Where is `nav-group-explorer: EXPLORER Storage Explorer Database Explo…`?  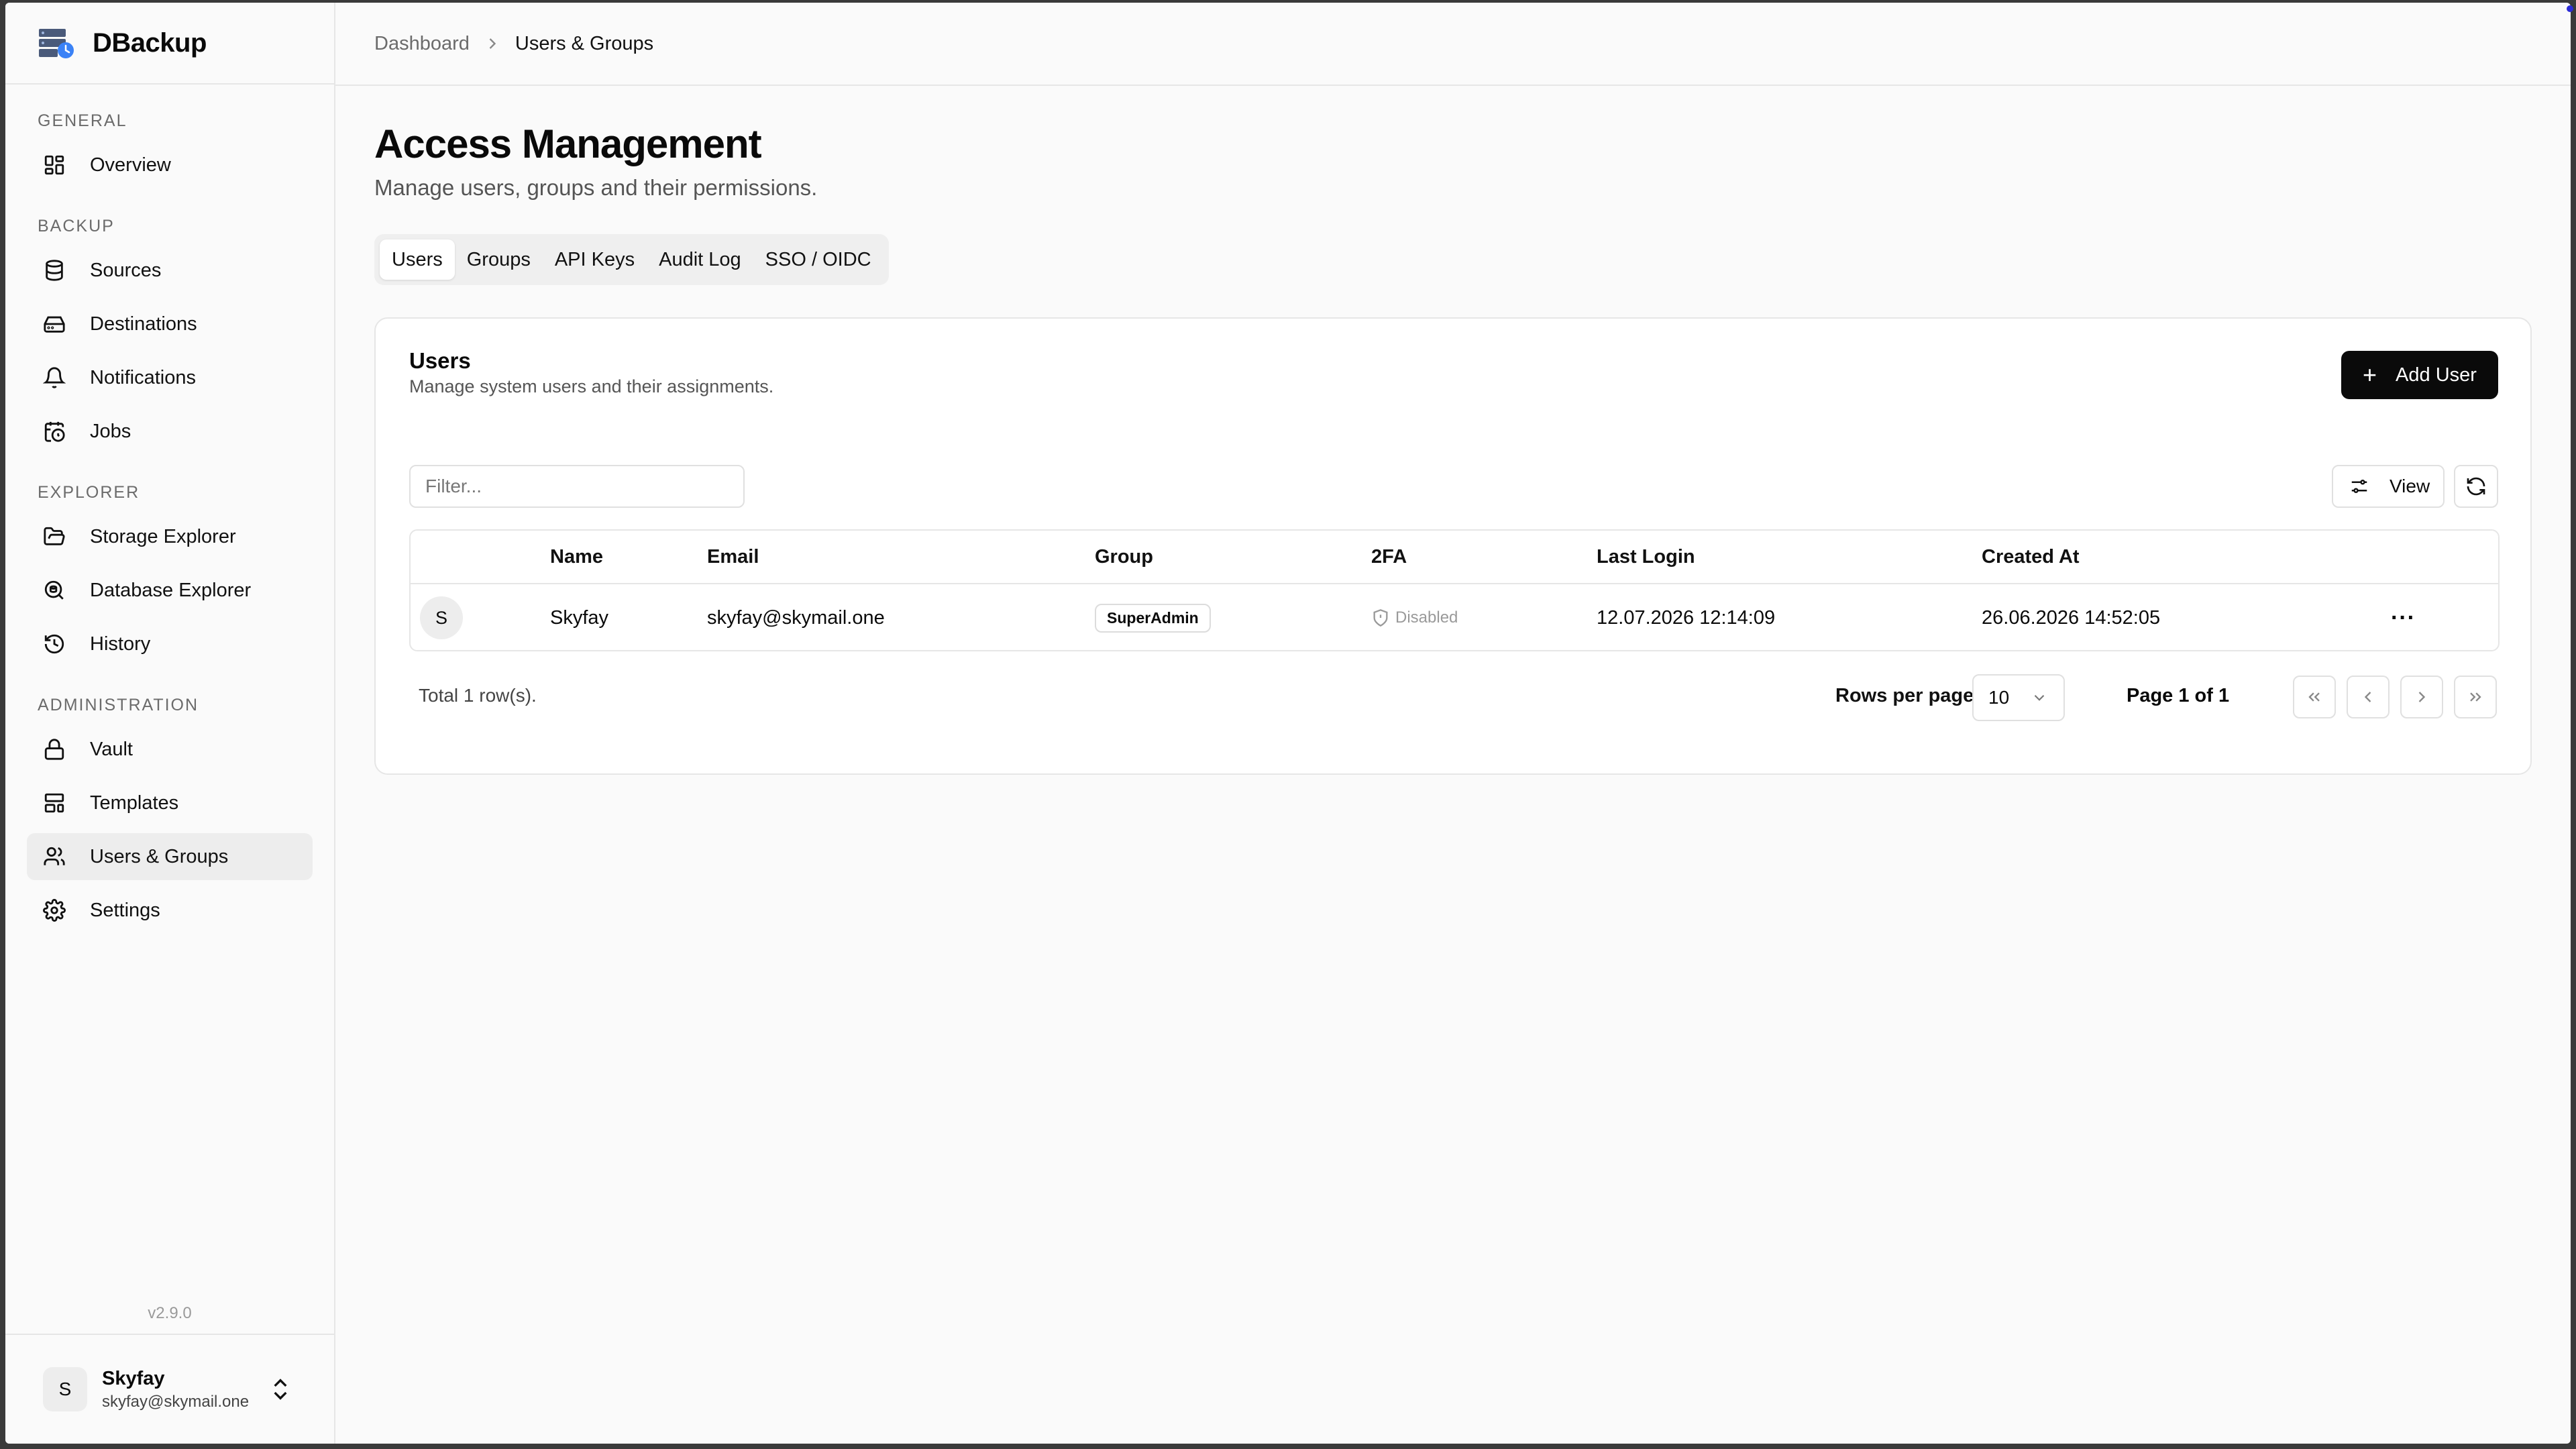
nav-group-explorer: EXPLORER Storage Explorer Database Explo… is located at coordinates (170, 575).